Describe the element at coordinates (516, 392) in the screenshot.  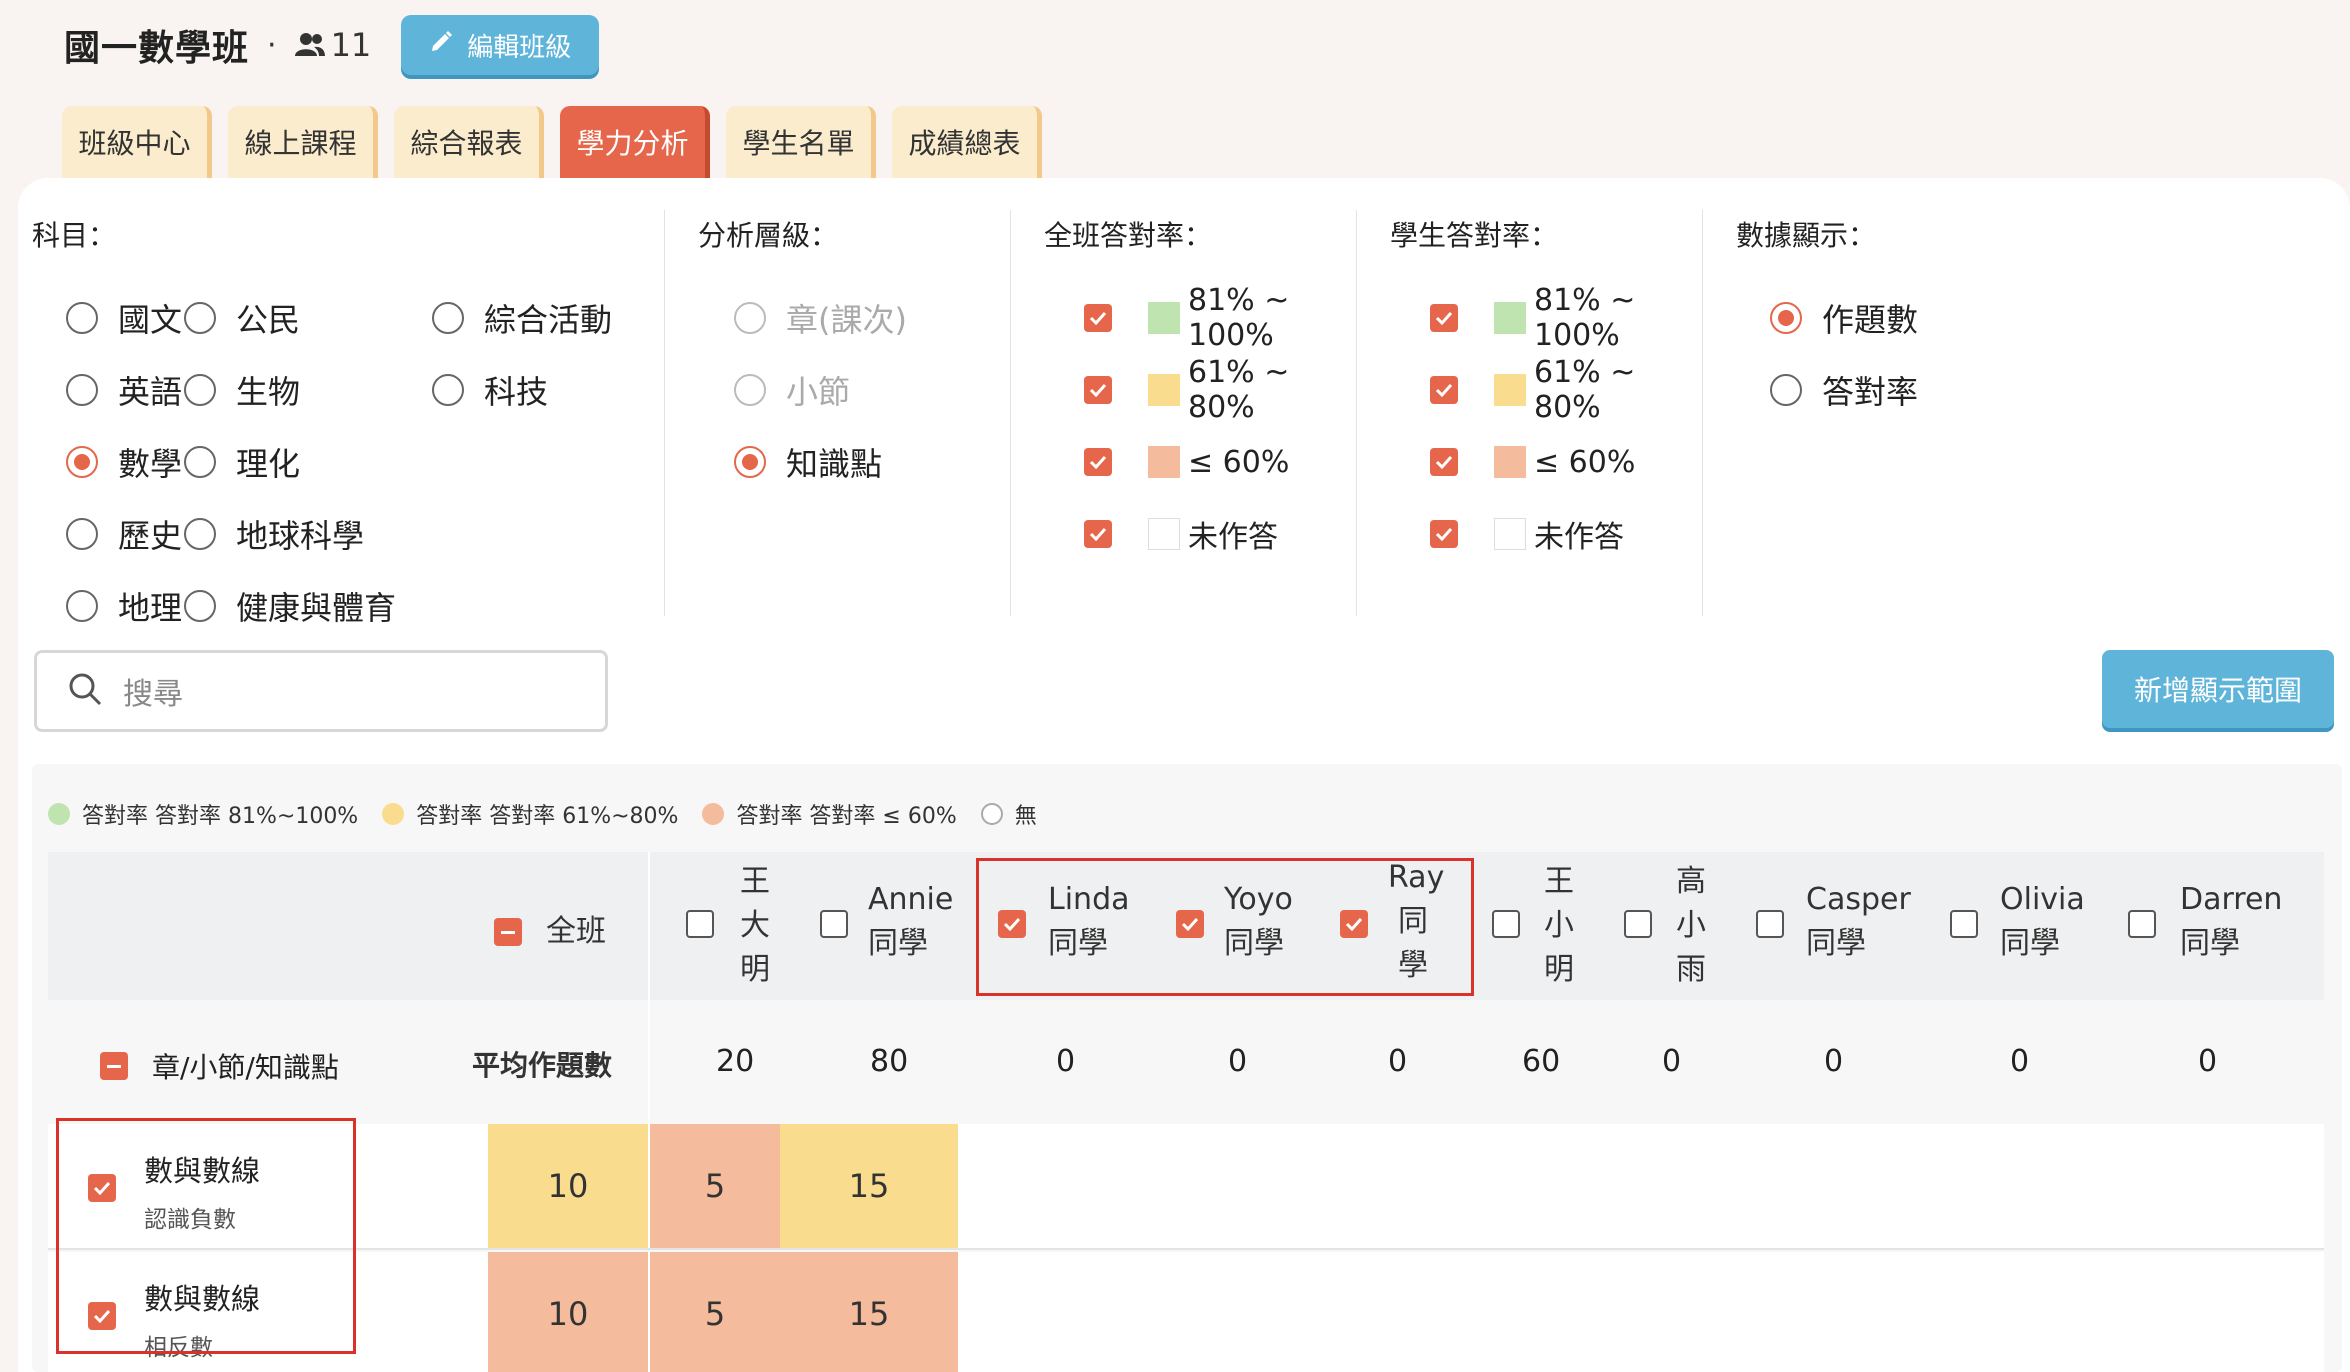
I see `option-label: 科技` at that location.